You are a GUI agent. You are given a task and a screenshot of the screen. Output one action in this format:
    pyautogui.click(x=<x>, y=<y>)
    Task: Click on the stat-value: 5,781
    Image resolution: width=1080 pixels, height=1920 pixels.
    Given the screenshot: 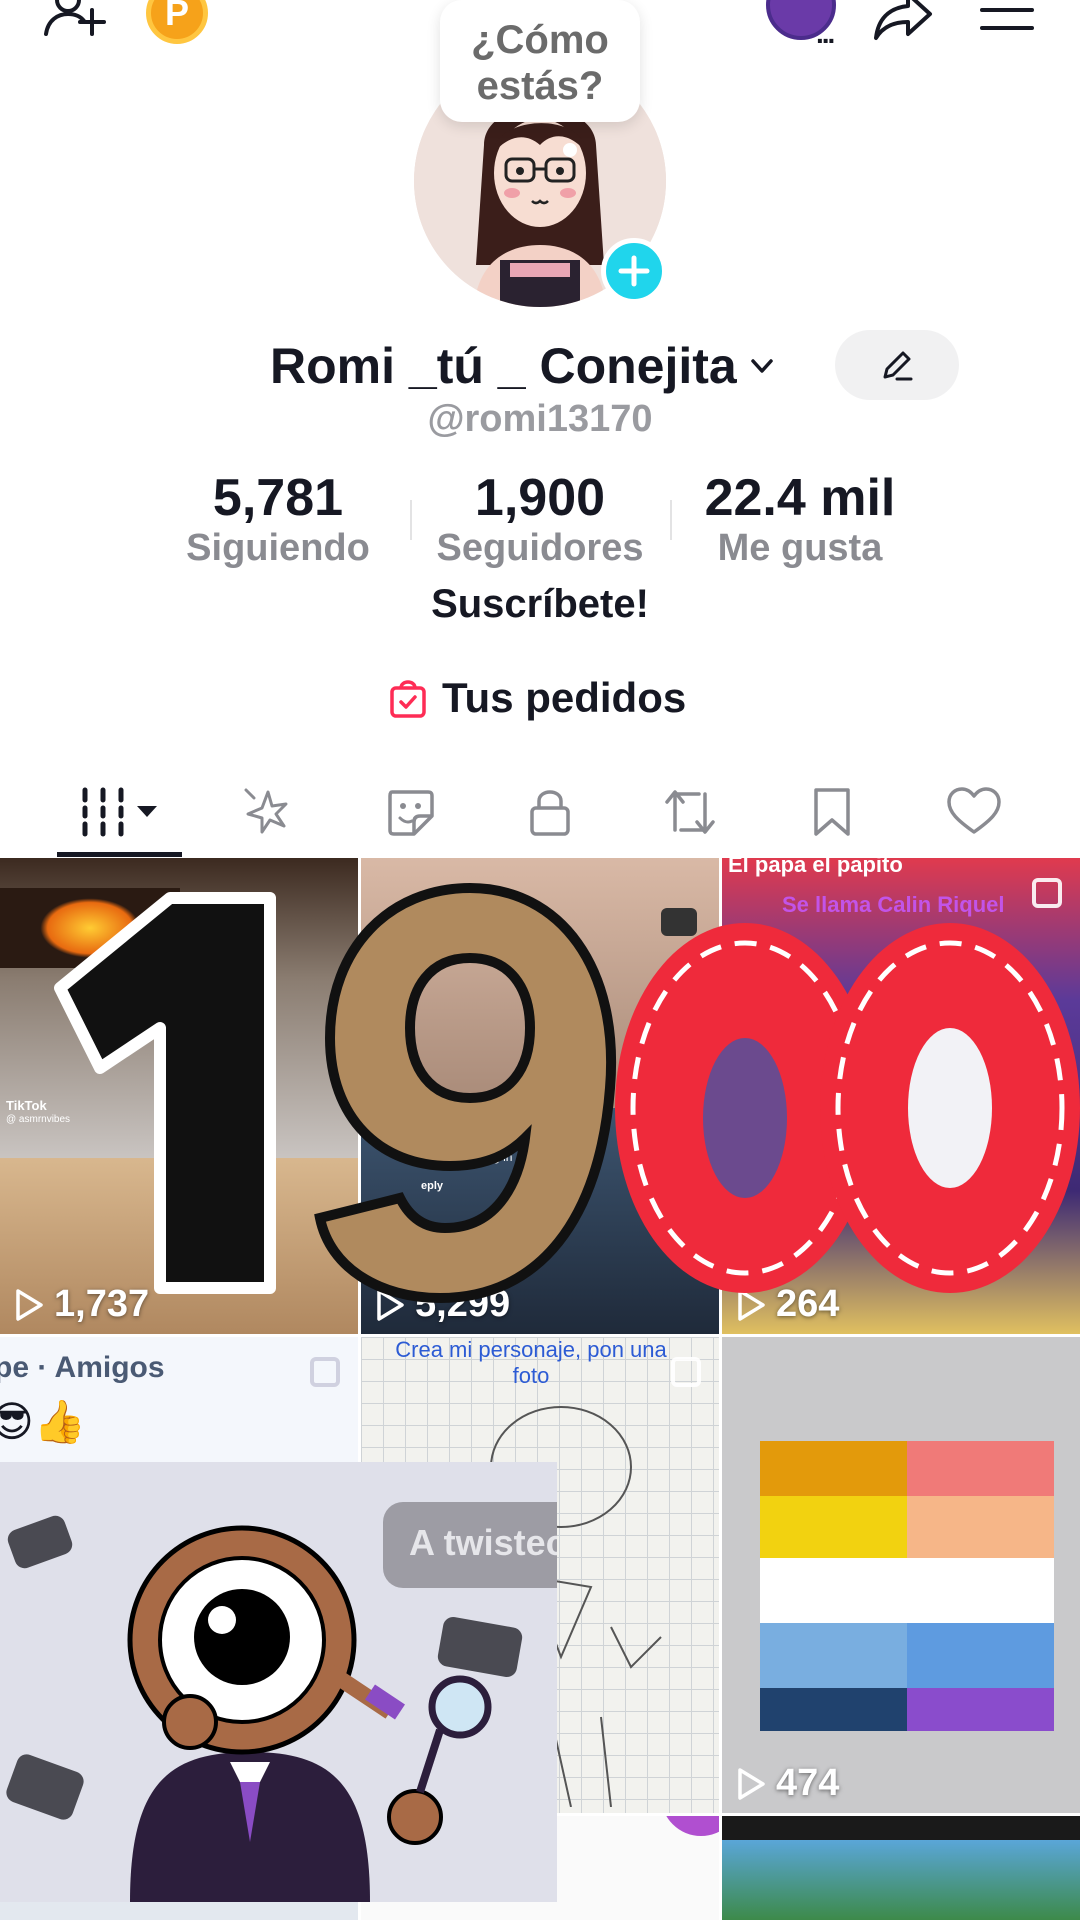 What is the action you would take?
    pyautogui.click(x=278, y=498)
    